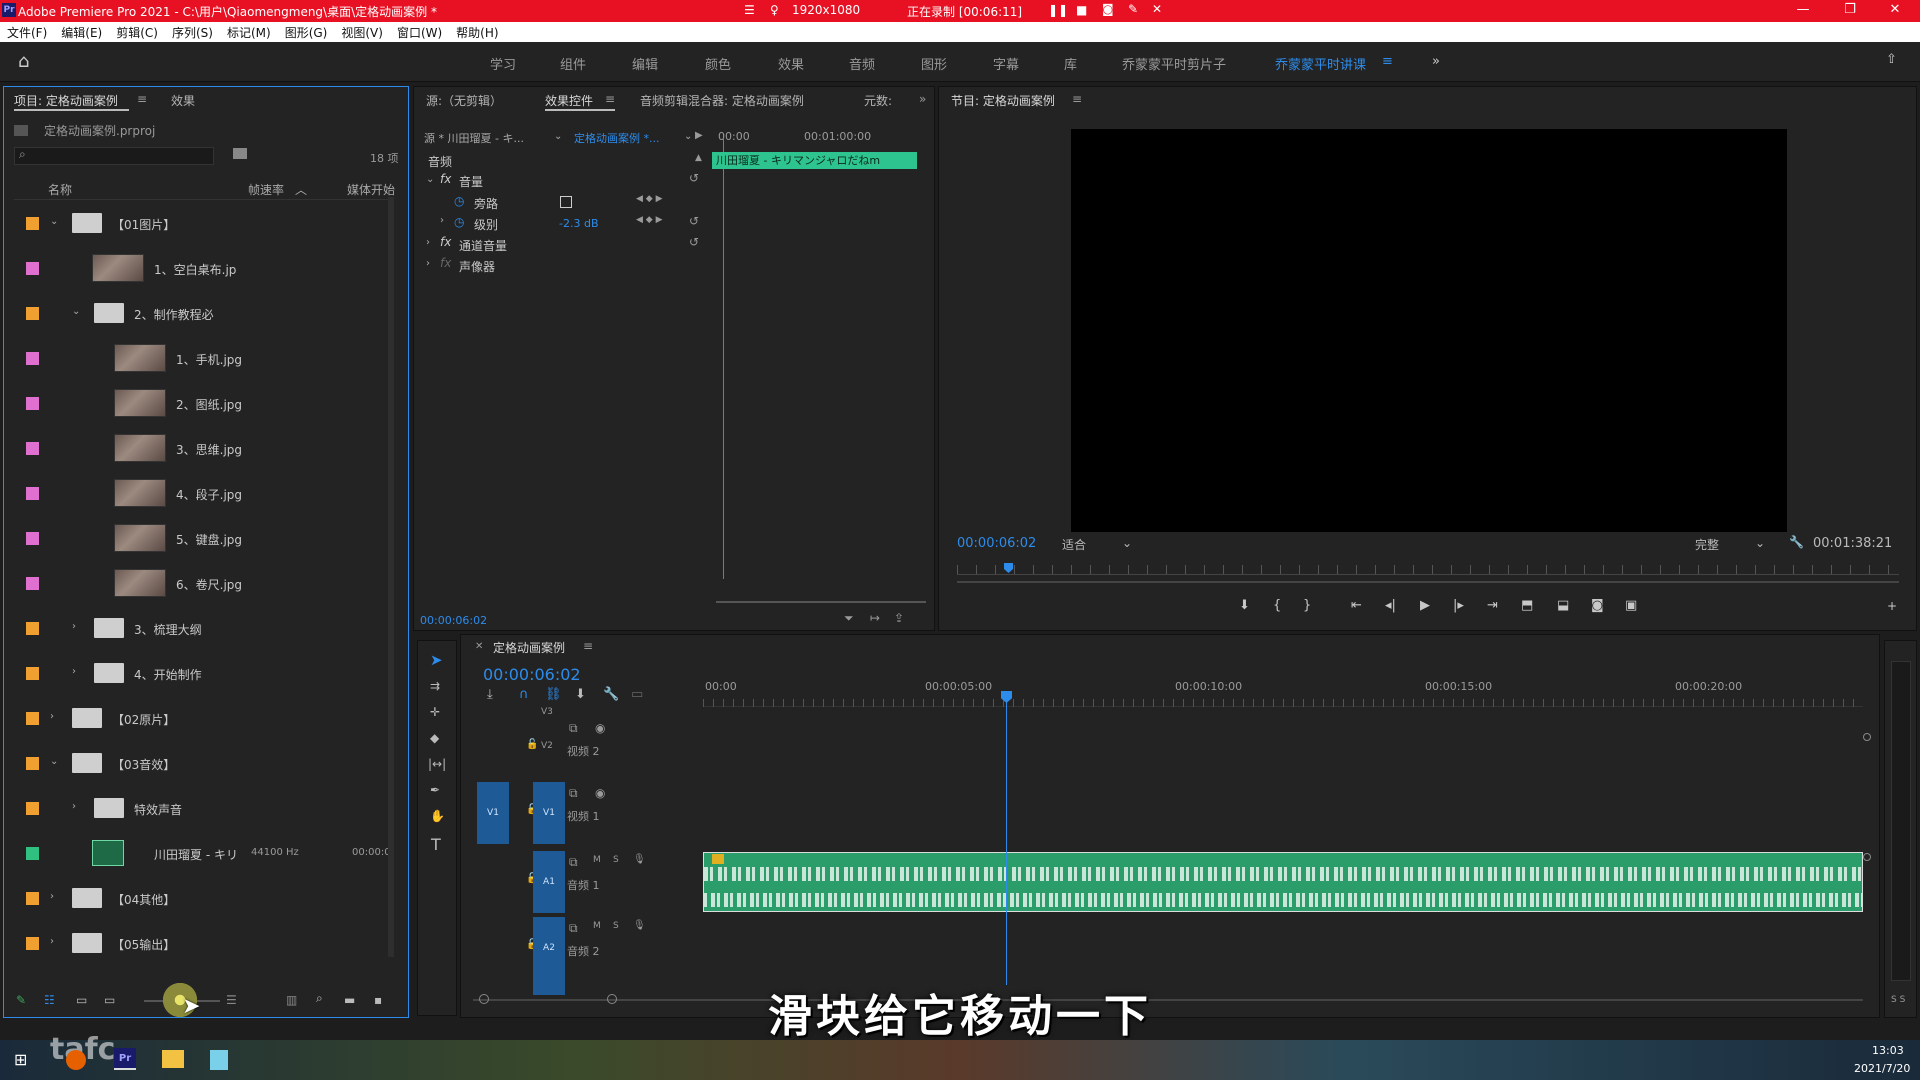 The image size is (1920, 1080). Describe the element at coordinates (549, 882) in the screenshot. I see `track-id: A1` at that location.